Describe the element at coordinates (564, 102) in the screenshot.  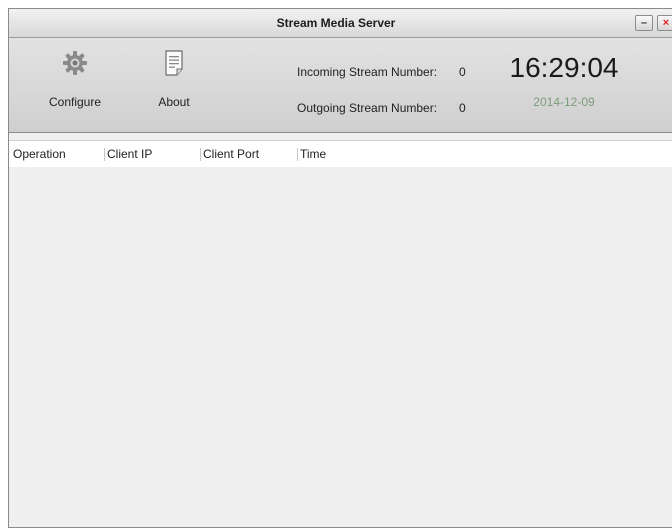
I see `clock-date: 2014-12-09` at that location.